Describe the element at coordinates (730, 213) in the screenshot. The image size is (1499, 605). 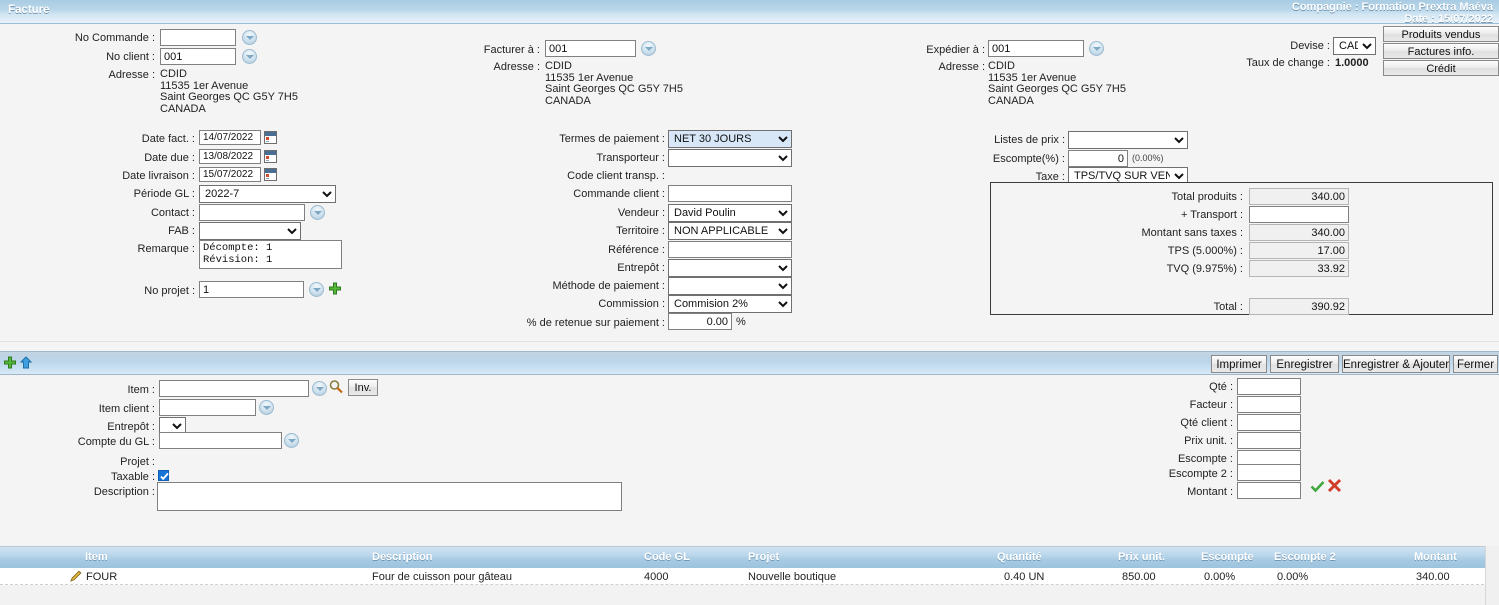
I see `vendeur-select: David Poulin` at that location.